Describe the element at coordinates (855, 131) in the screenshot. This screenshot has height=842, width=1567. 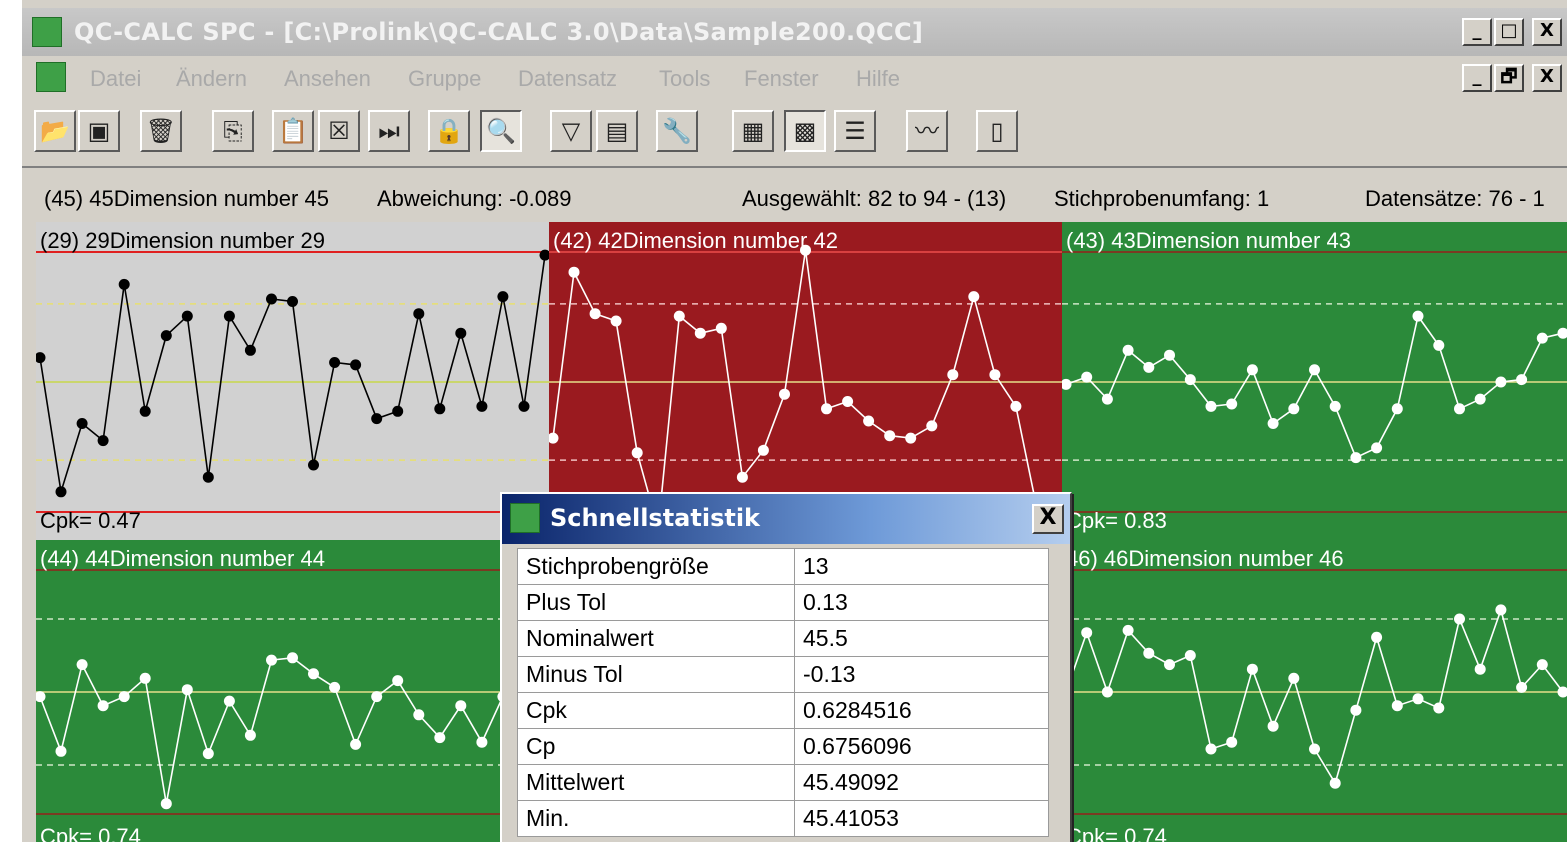
I see `report-icon: ☰` at that location.